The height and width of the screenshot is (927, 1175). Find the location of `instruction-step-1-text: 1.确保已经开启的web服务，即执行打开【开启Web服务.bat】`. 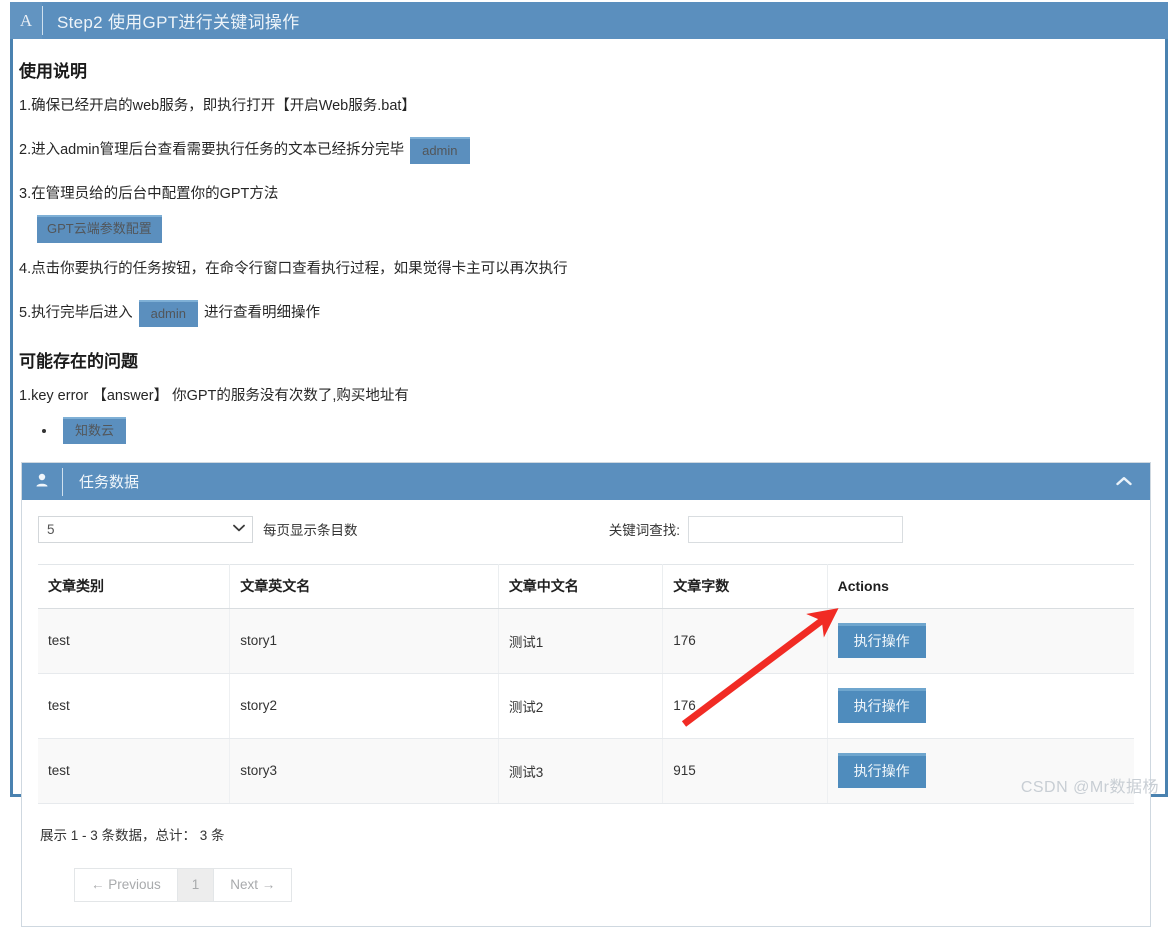

instruction-step-1-text: 1.确保已经开启的web服务，即执行打开【开启Web服务.bat】 is located at coordinates (217, 106).